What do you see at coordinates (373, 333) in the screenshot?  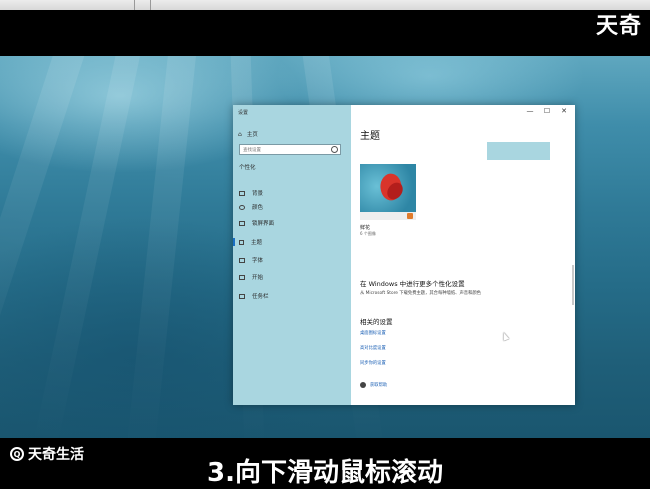 I see `link-desktop-icon-settings: 桌面图标设置` at bounding box center [373, 333].